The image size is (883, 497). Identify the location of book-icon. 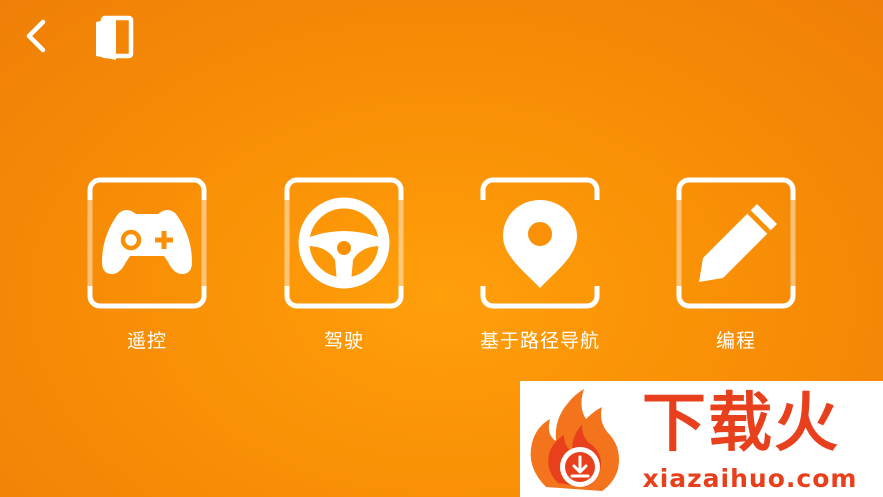
(115, 37).